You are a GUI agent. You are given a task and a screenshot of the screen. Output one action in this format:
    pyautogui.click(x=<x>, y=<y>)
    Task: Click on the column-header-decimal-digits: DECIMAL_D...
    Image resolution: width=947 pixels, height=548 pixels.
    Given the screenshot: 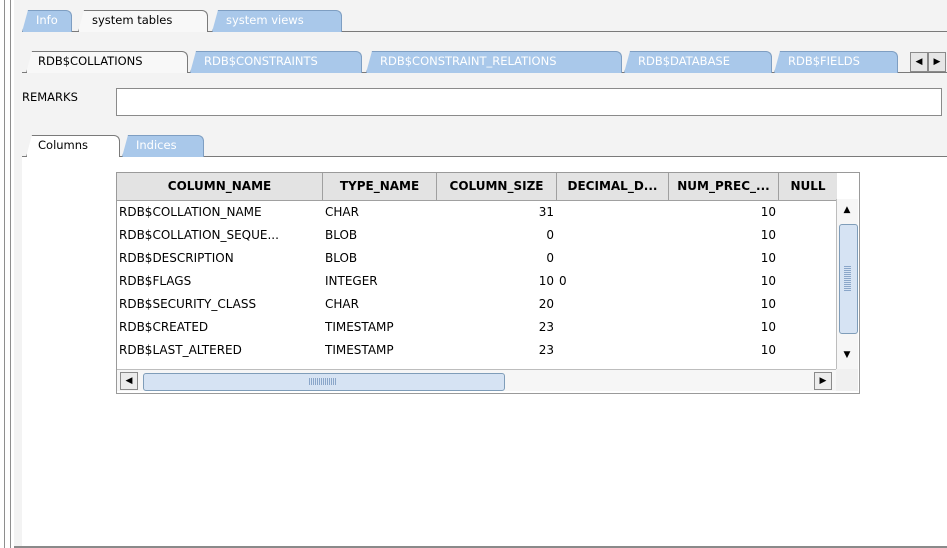 What is the action you would take?
    pyautogui.click(x=613, y=187)
    